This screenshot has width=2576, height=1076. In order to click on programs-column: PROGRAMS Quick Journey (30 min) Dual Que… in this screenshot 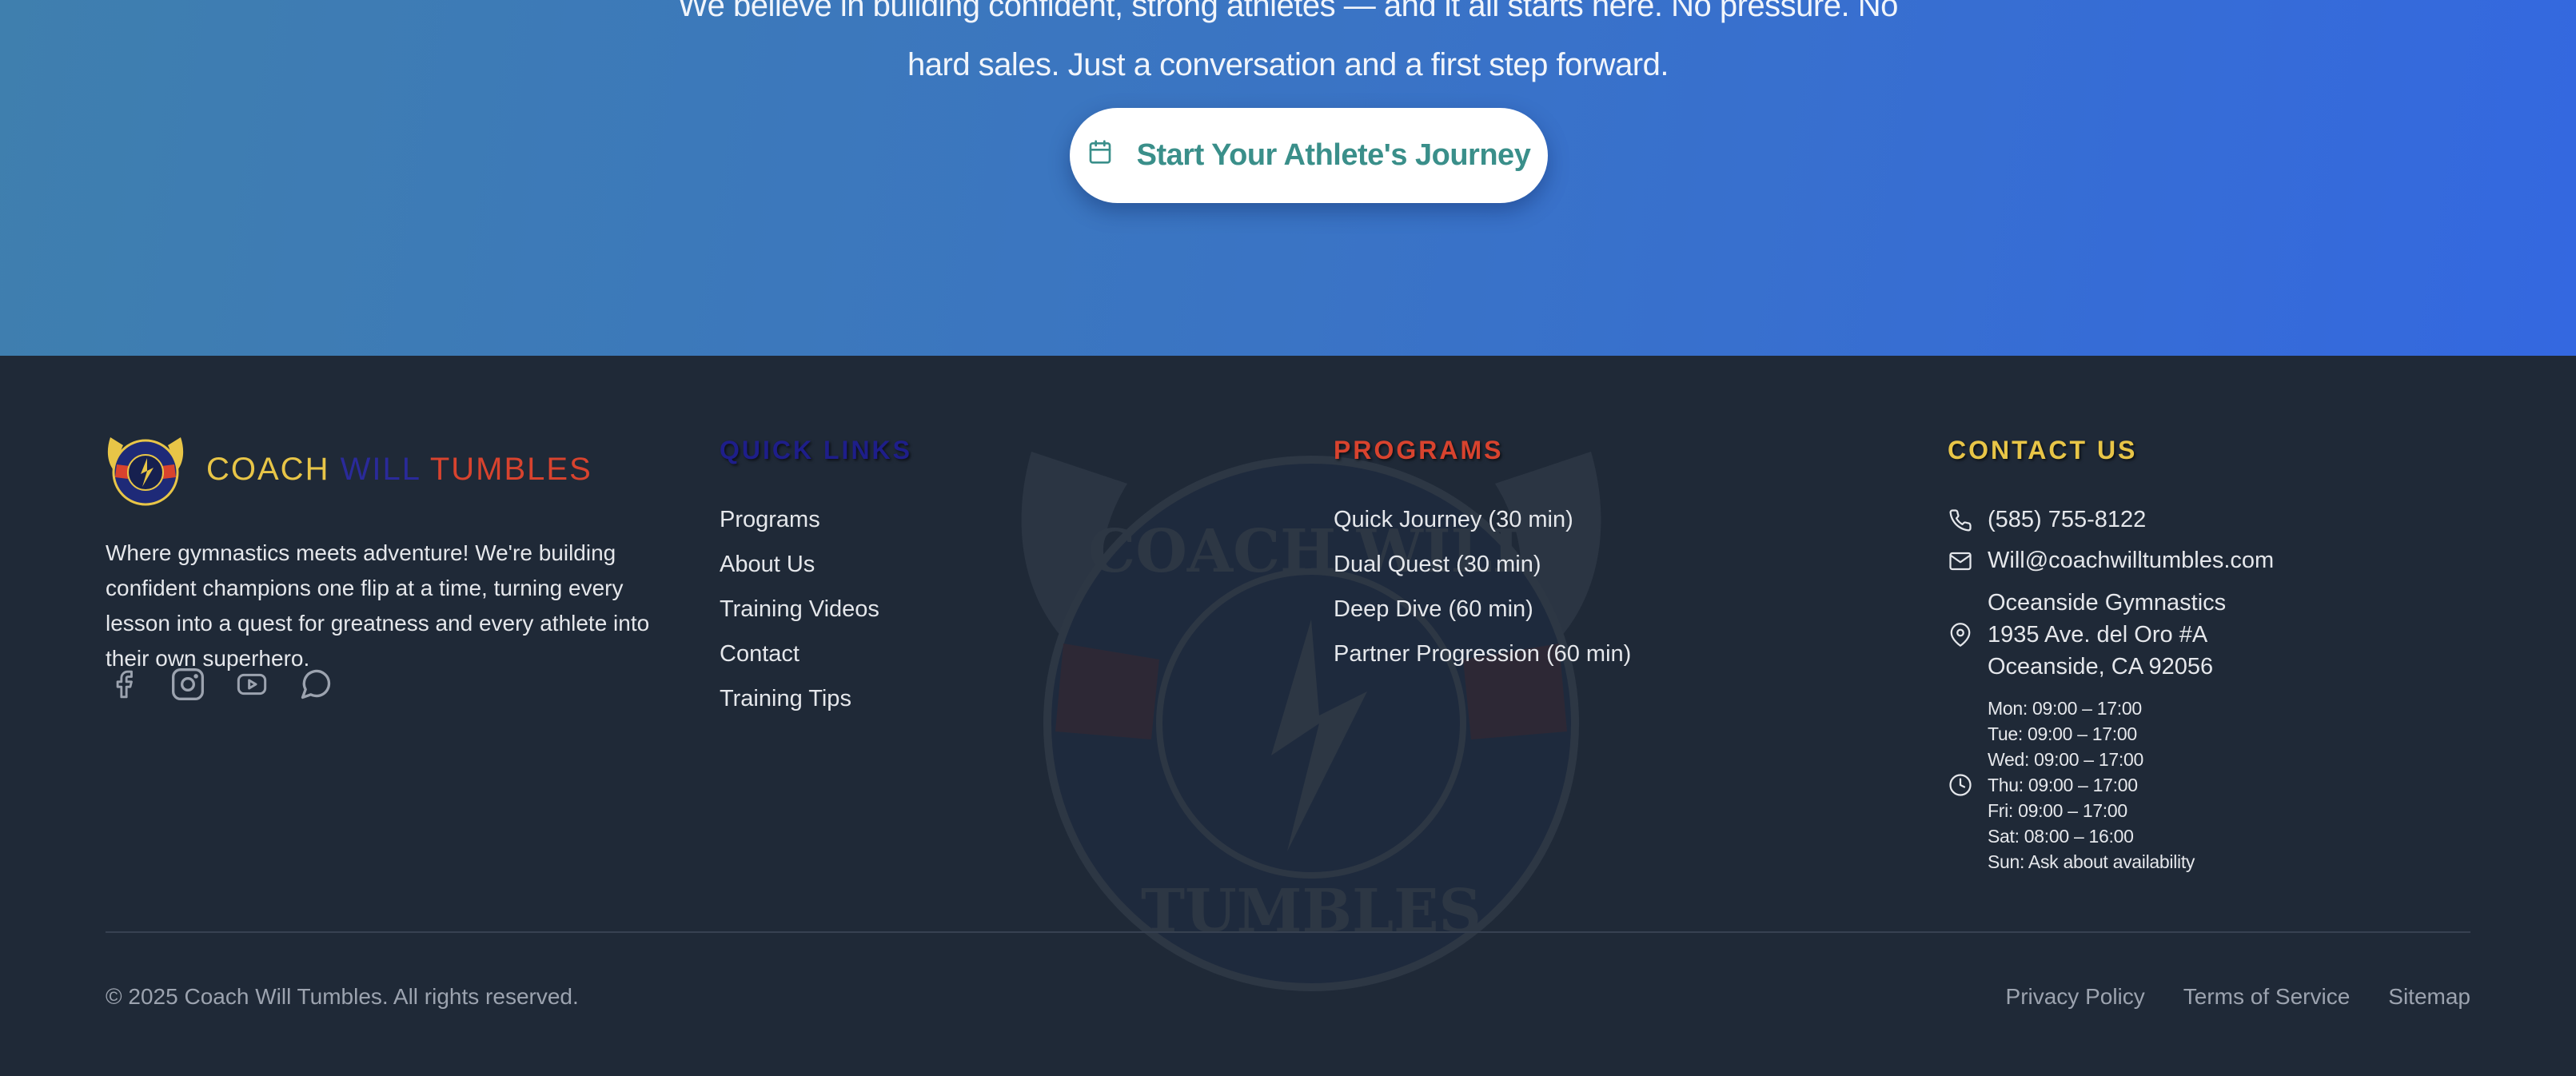, I will do `click(1482, 556)`.